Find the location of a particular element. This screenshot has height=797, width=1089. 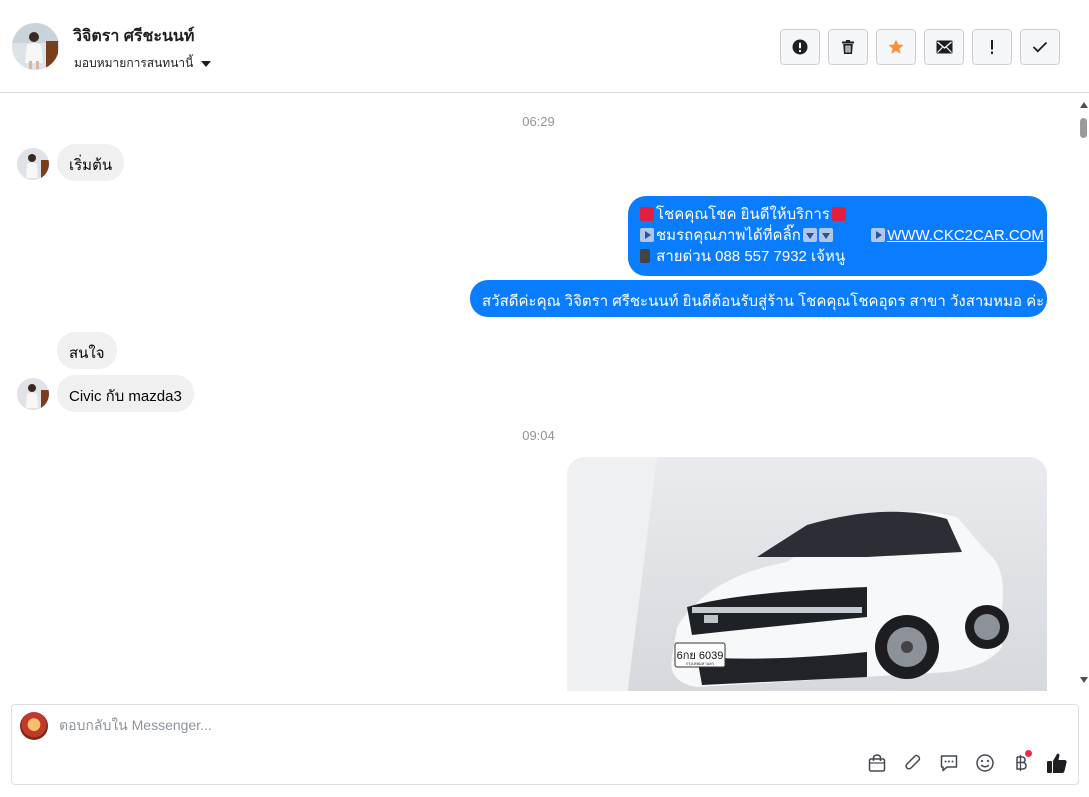

attach-file-button is located at coordinates (913, 763).